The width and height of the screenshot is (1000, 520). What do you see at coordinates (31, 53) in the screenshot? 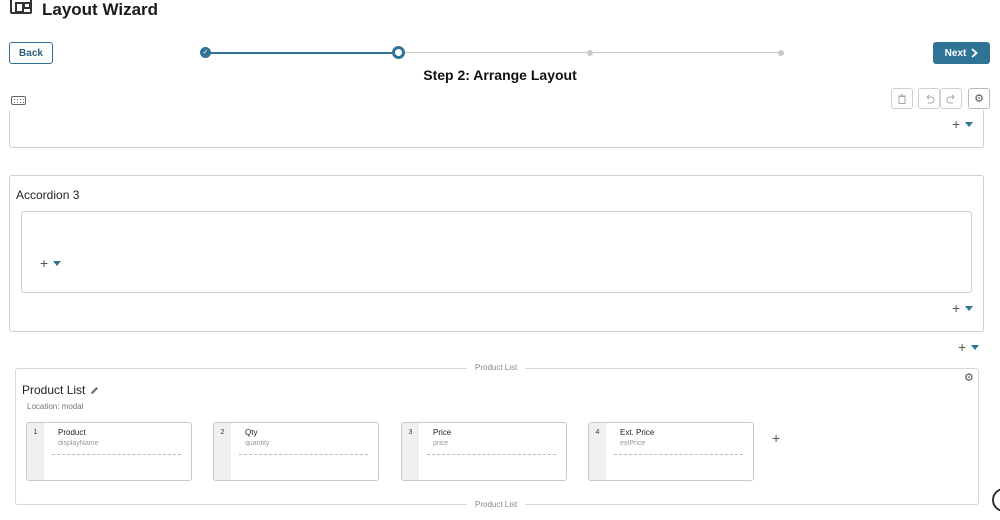
I see `back-button: Back` at bounding box center [31, 53].